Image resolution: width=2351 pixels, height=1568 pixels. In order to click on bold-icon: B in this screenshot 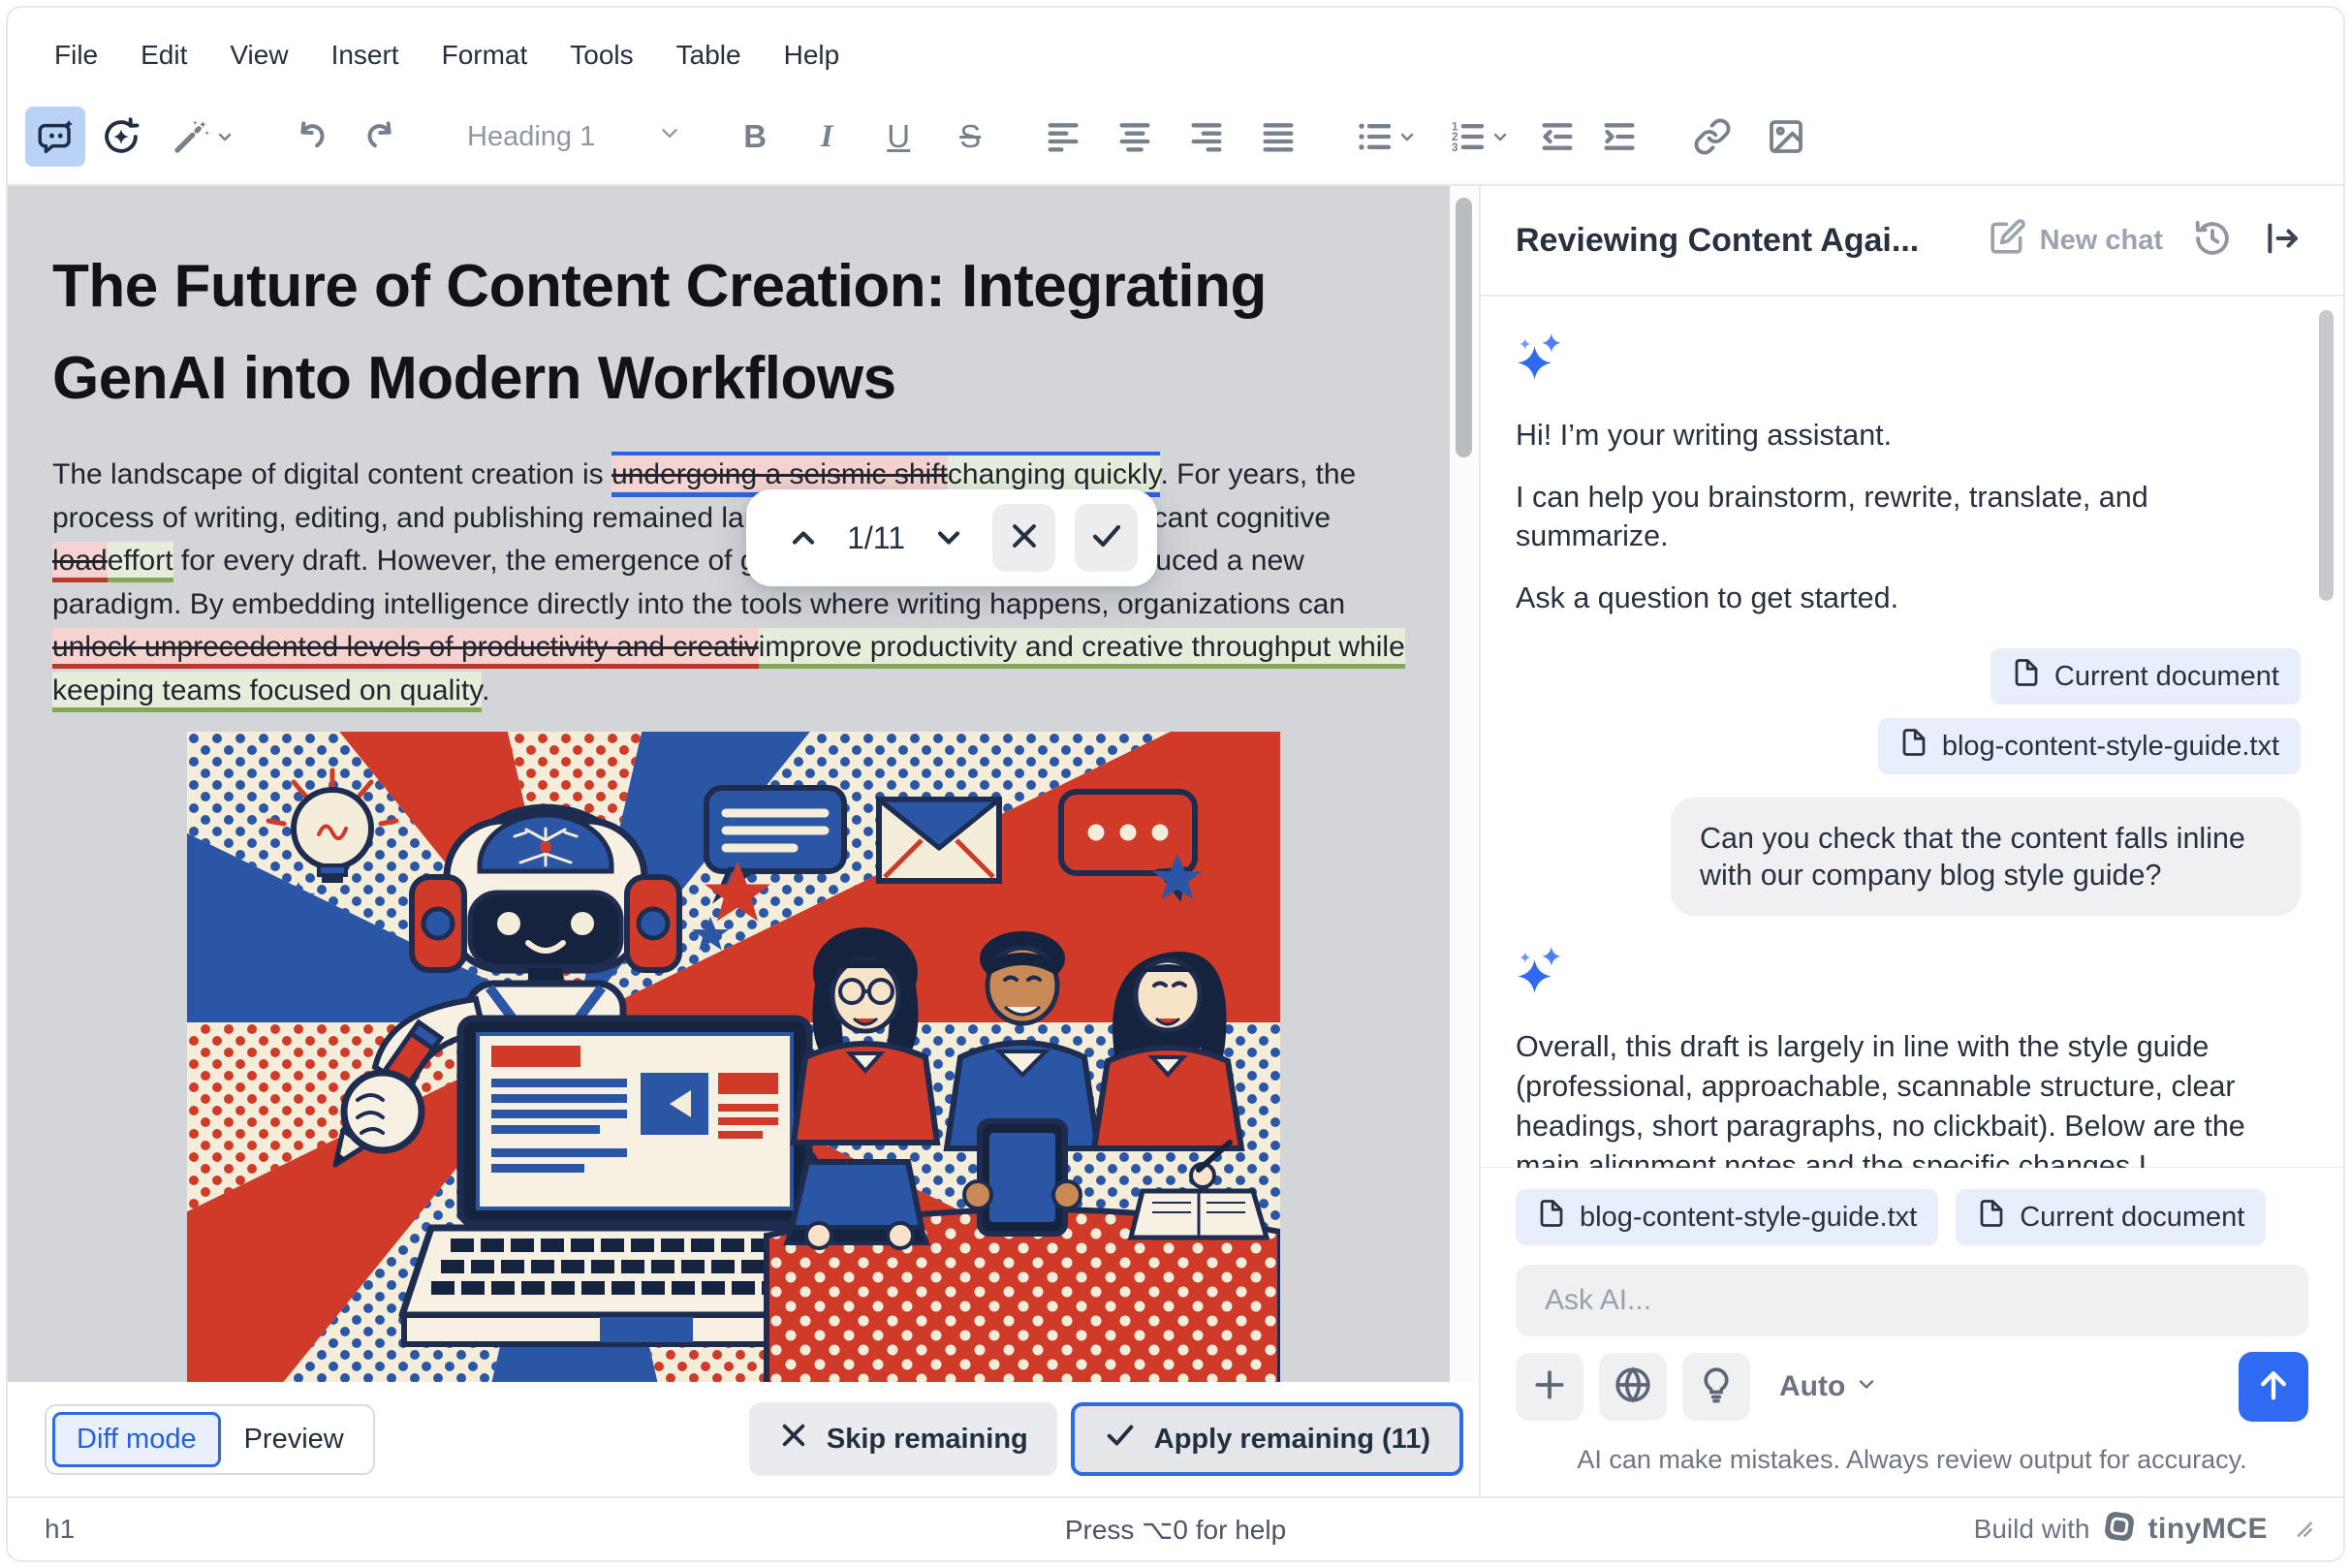, I will do `click(755, 136)`.